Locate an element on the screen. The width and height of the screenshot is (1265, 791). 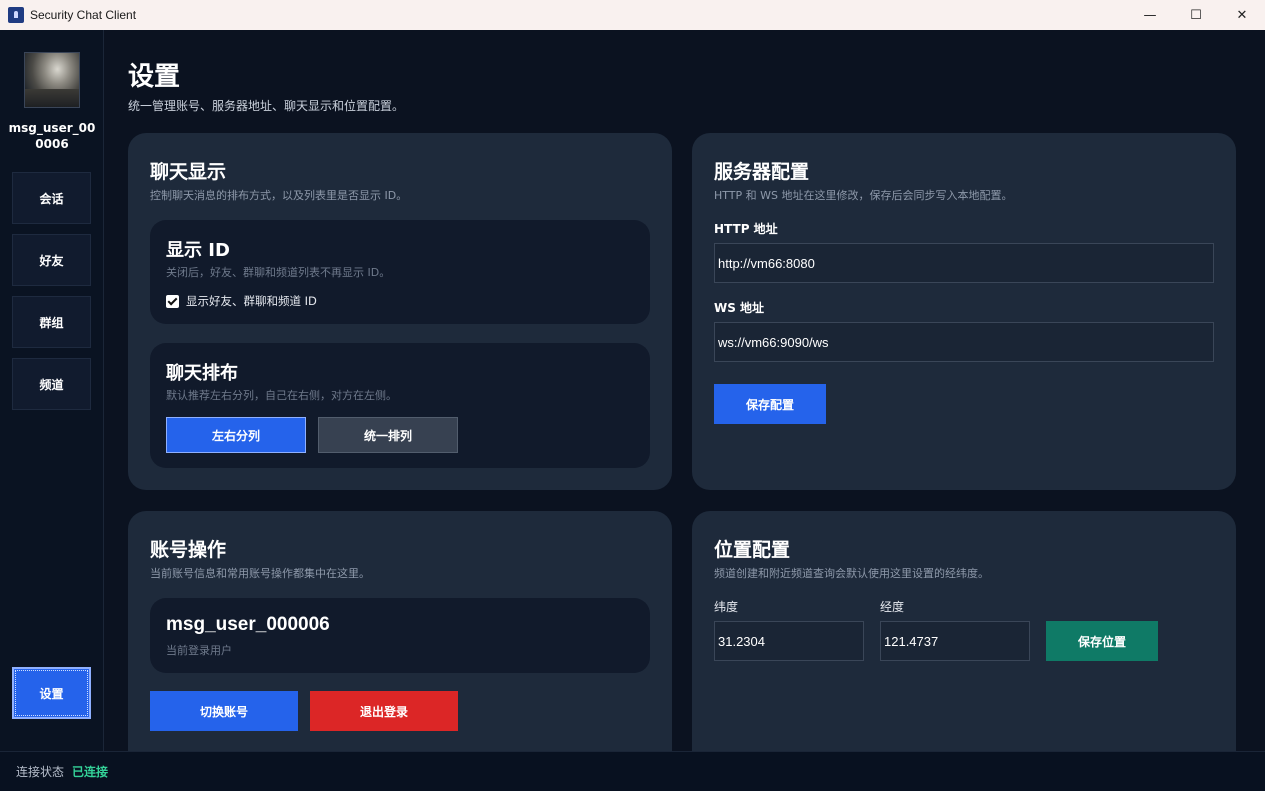
location-config-title: 位置配置 is located at coordinates (752, 550).